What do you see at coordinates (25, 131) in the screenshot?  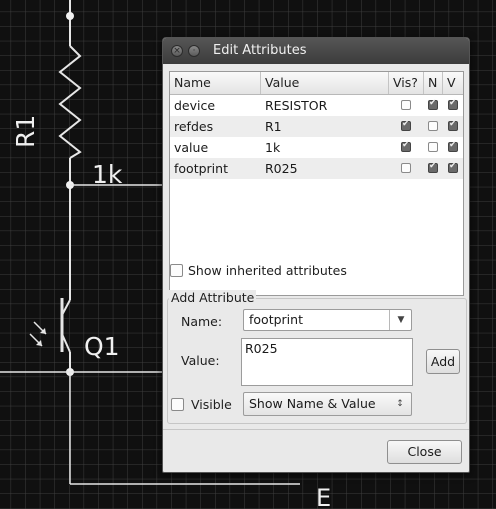 I see `resistor-refdes-label: R1` at bounding box center [25, 131].